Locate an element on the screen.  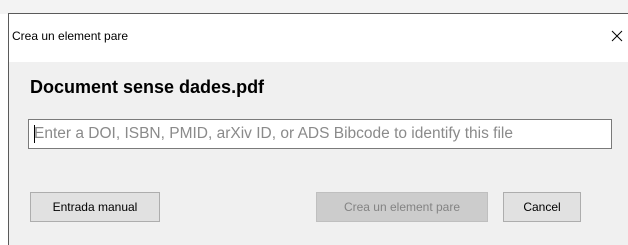
close-icon is located at coordinates (617, 36).